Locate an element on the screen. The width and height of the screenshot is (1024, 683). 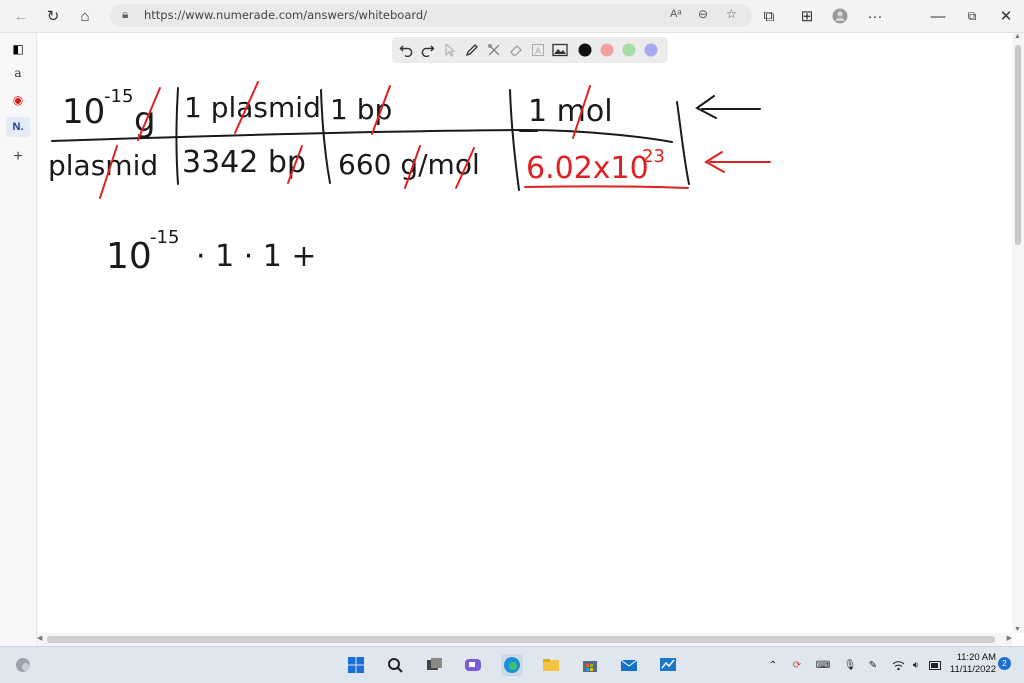
scroll-up-icon: ▲ is located at coordinates (1017, 36).